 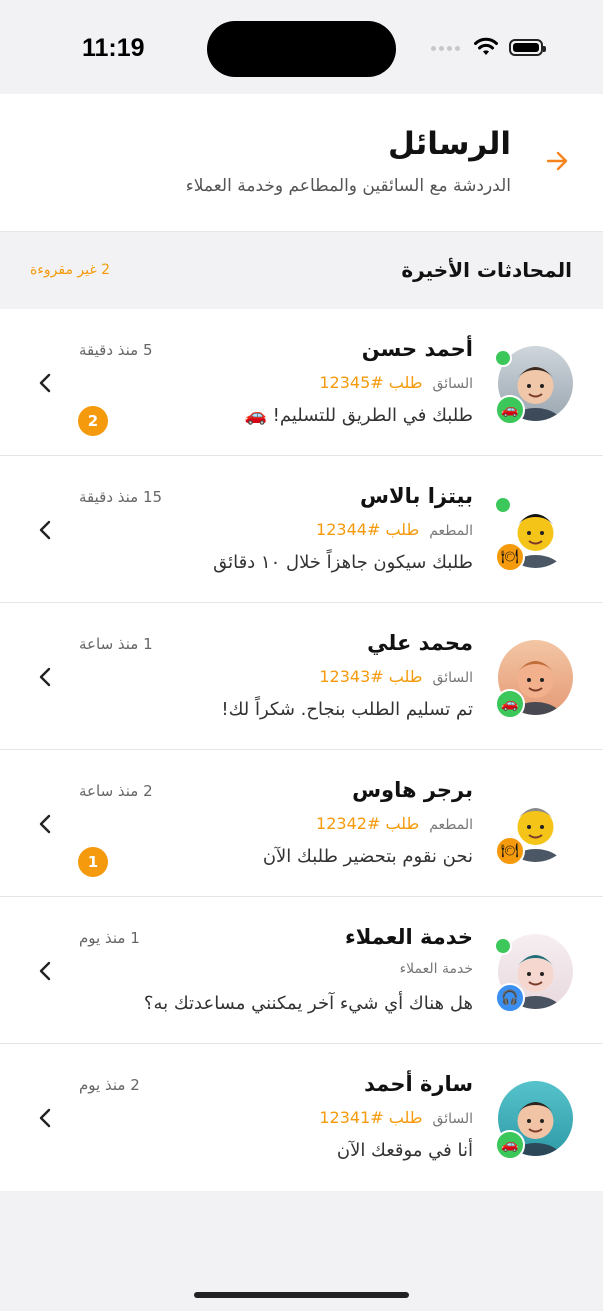 I want to click on recent-conversations-header: المحادثات الأخيرة 2 غير مقروءة, so click(x=301, y=270).